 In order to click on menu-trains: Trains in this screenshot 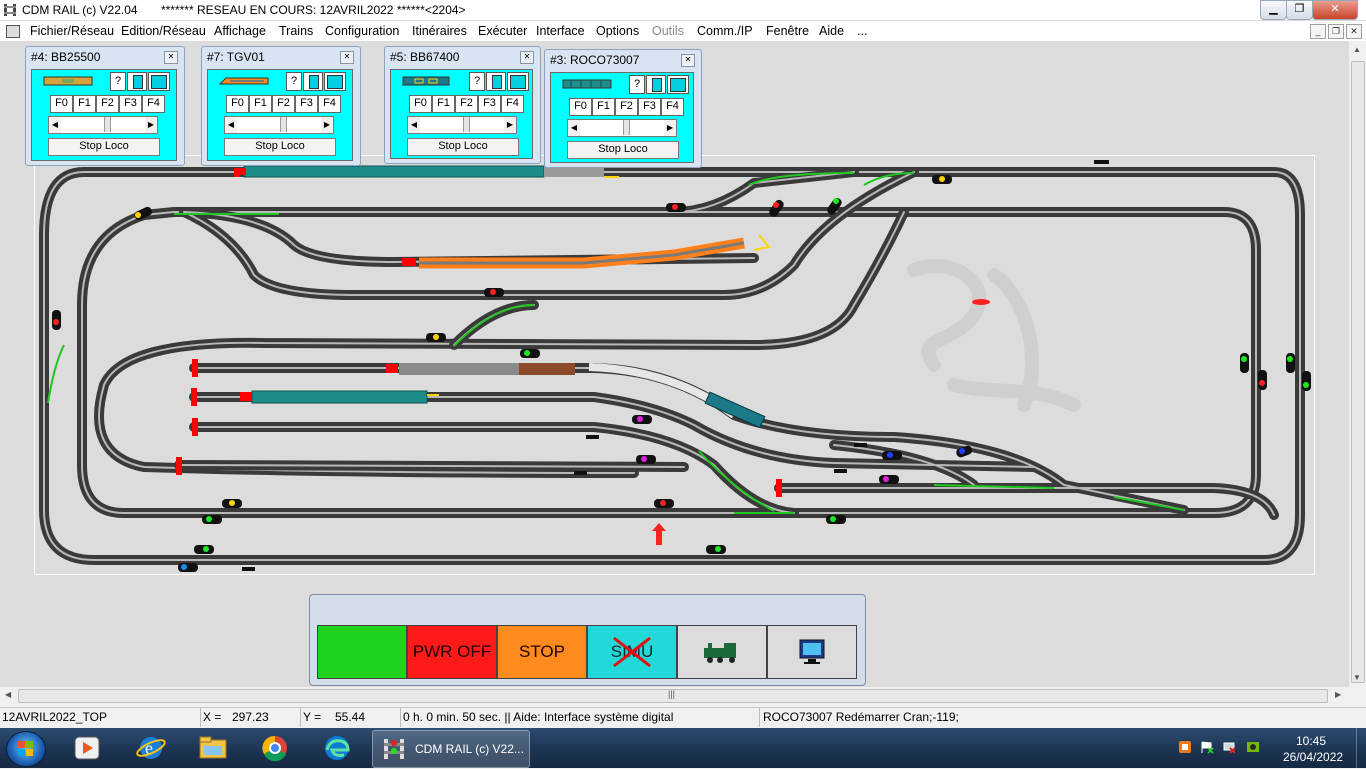, I will do `click(296, 31)`.